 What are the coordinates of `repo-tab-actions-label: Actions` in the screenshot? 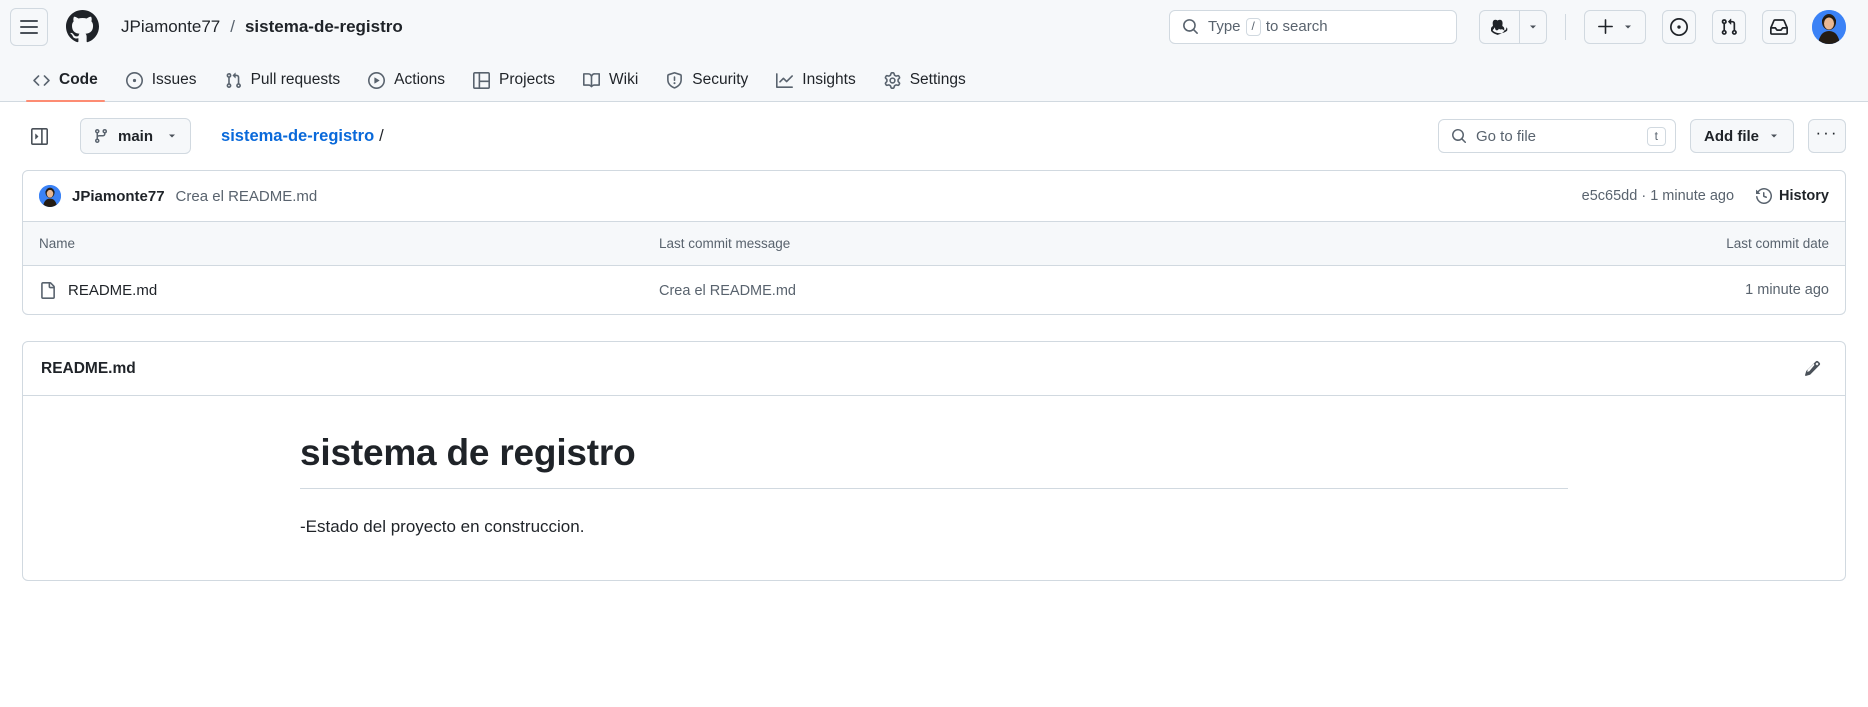 It's located at (420, 79).